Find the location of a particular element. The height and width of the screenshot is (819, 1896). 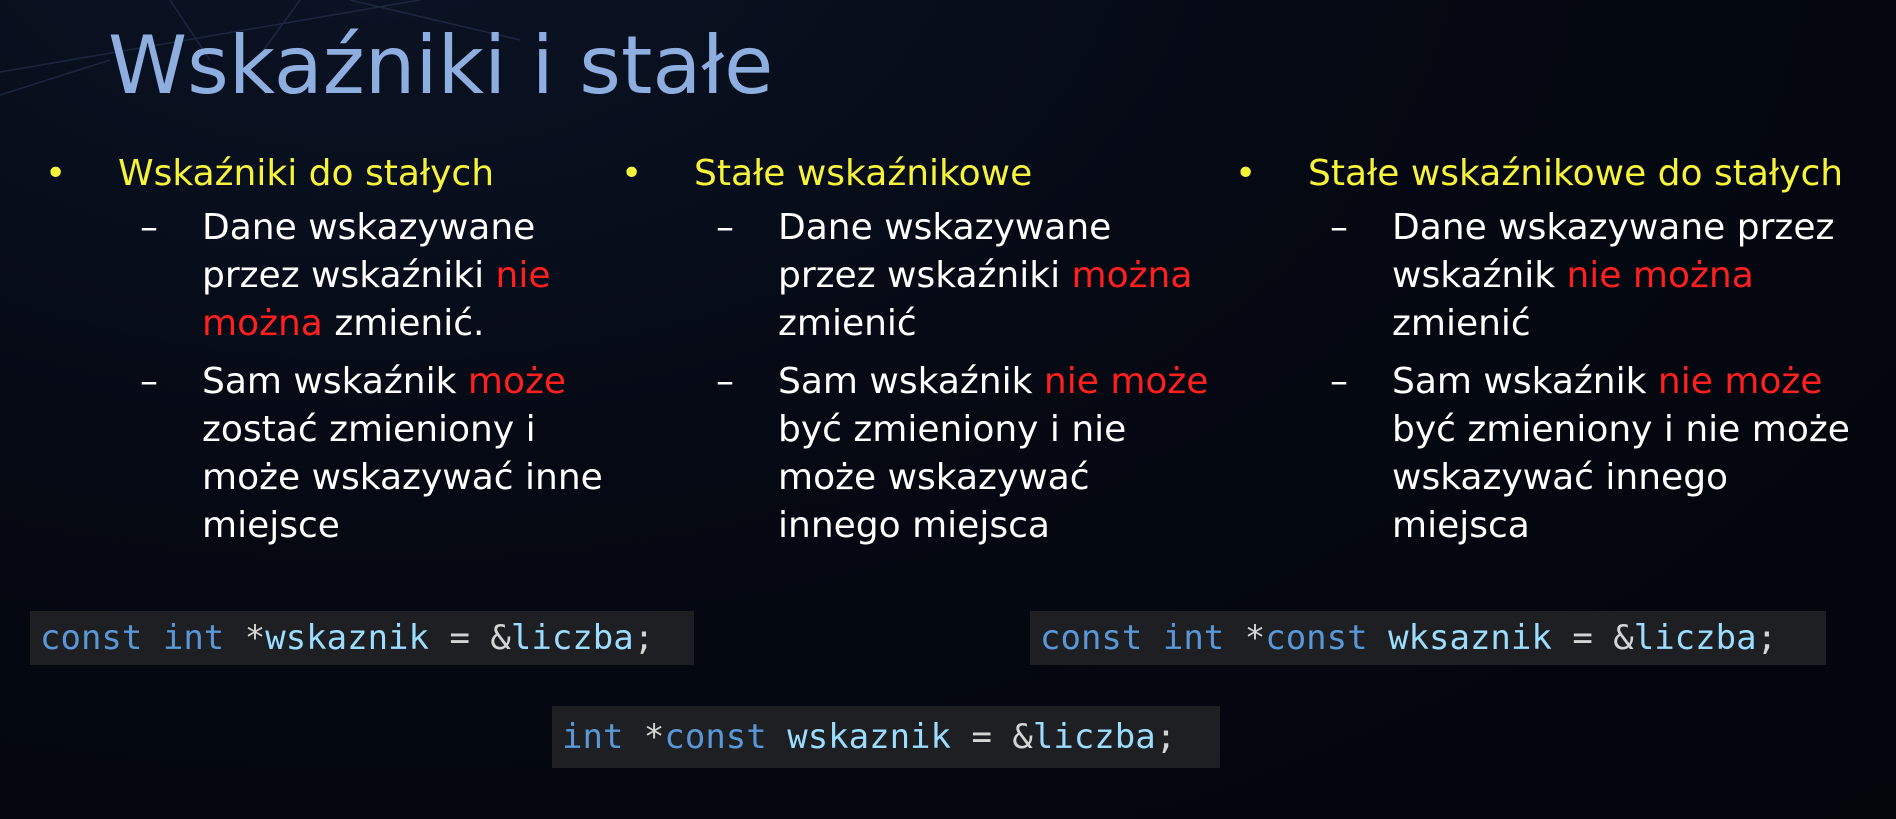

text-line: przez wskaźniki można is located at coordinates (998, 276).